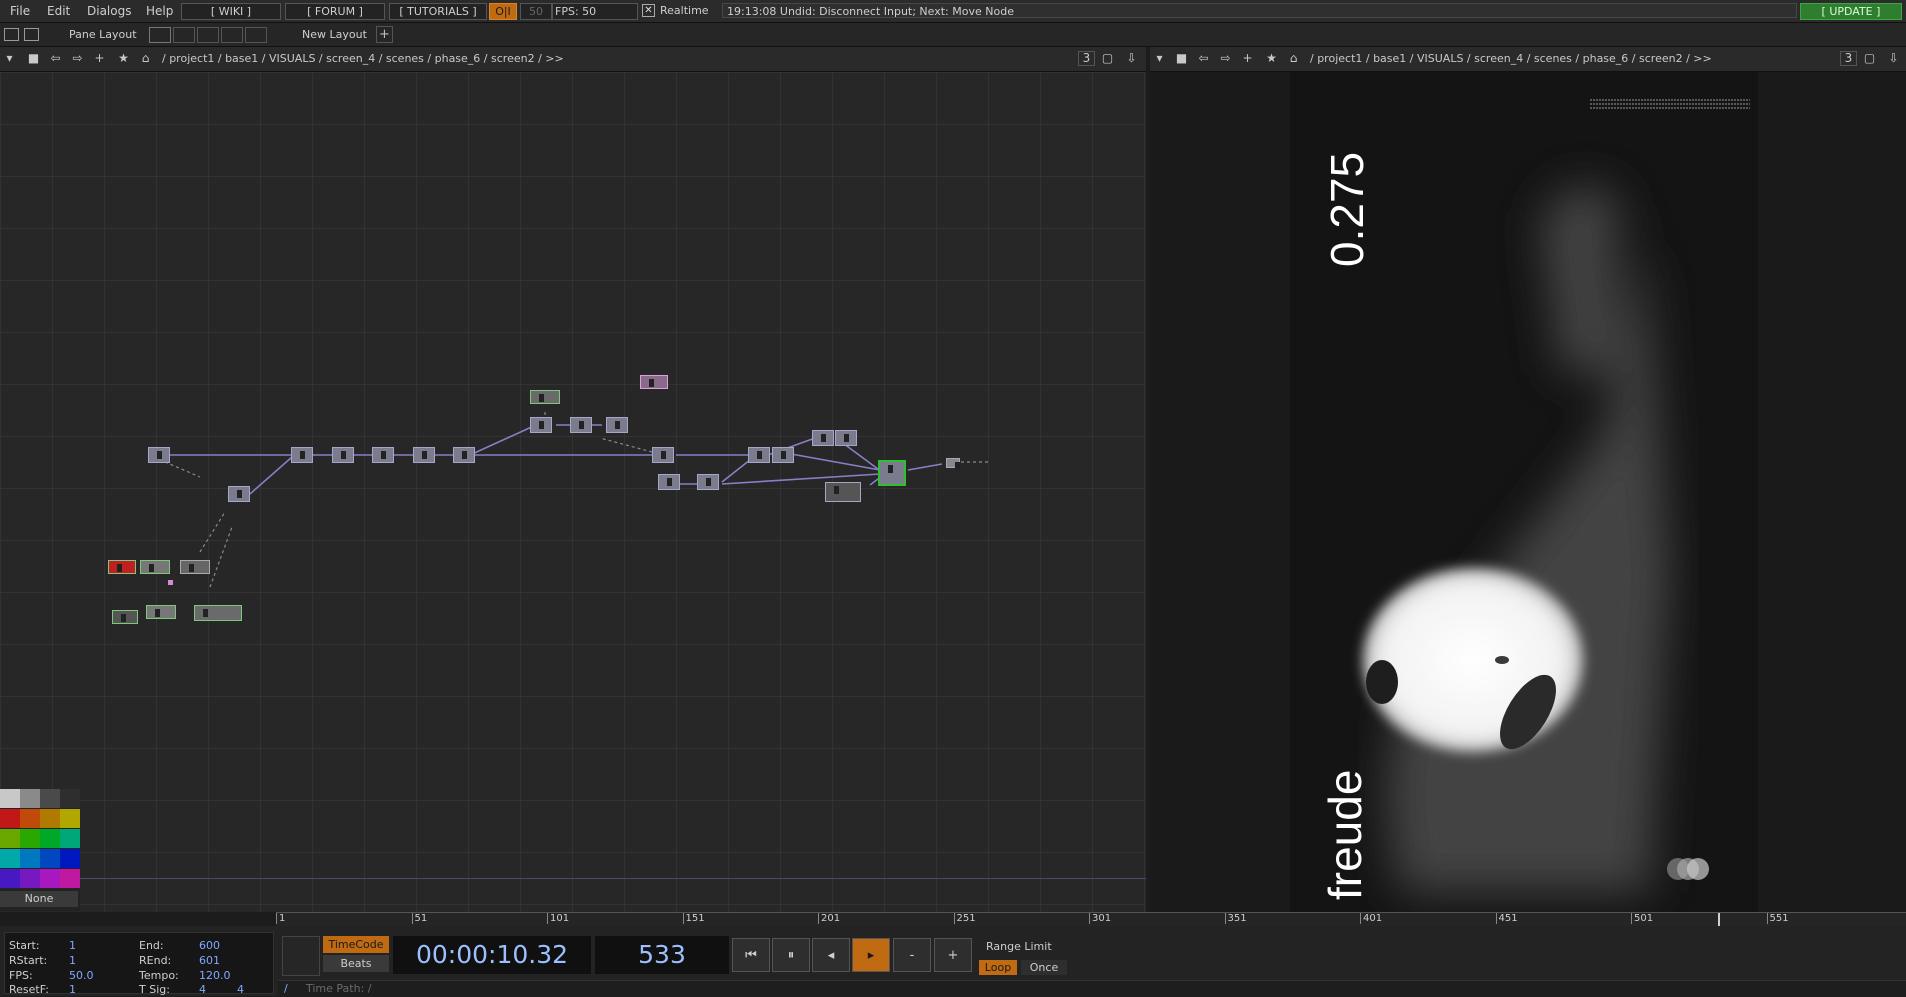 Image resolution: width=1906 pixels, height=997 pixels. Describe the element at coordinates (998, 967) in the screenshot. I see `loop-button: Loop` at that location.